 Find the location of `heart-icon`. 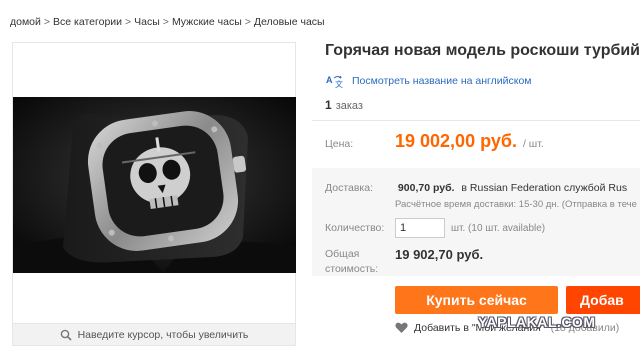

heart-icon is located at coordinates (401, 327).